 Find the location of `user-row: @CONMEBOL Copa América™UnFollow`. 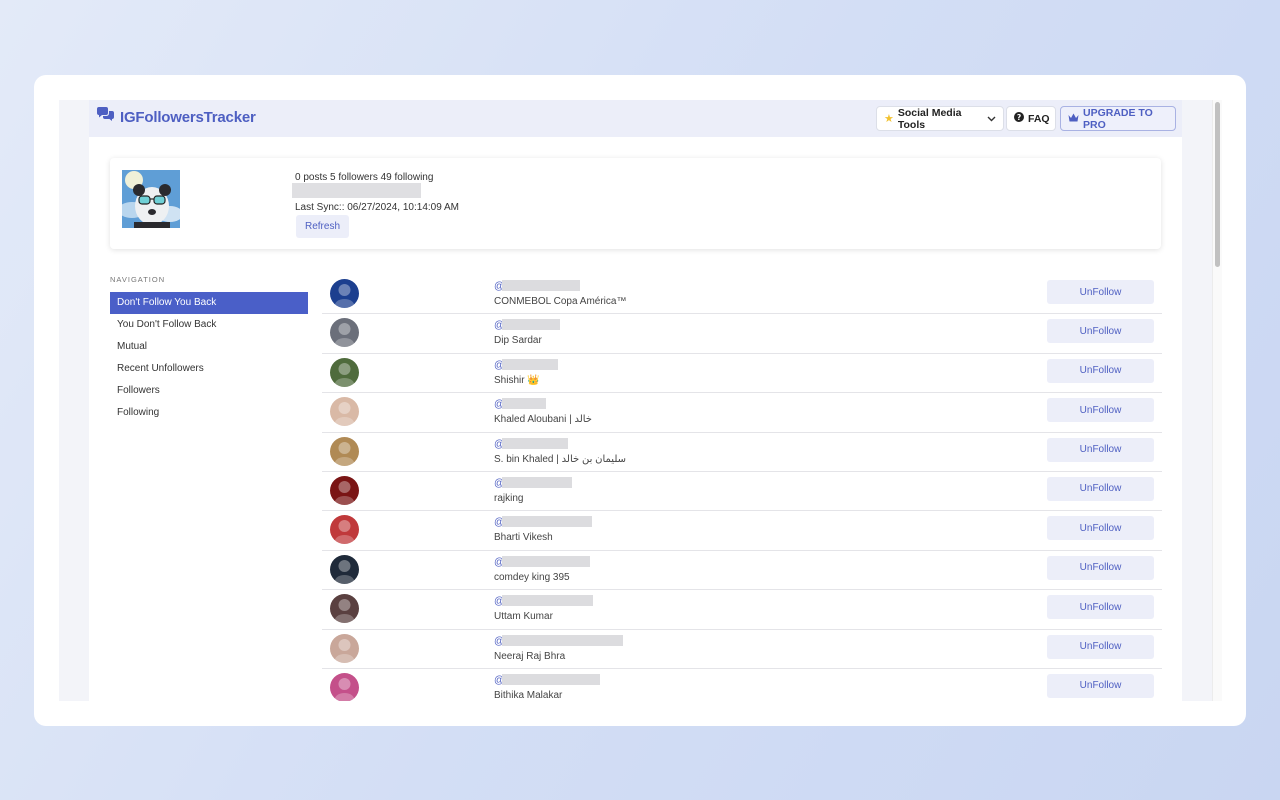

user-row: @CONMEBOL Copa América™UnFollow is located at coordinates (742, 294).